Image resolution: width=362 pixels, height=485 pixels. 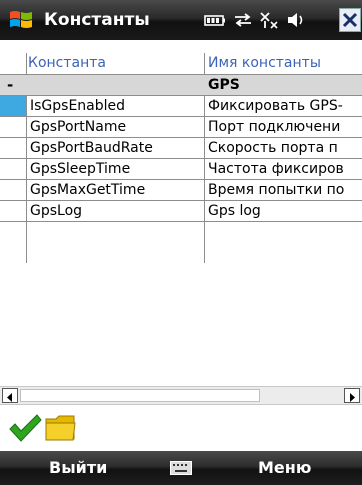 What do you see at coordinates (61, 428) in the screenshot?
I see `folder-icon` at bounding box center [61, 428].